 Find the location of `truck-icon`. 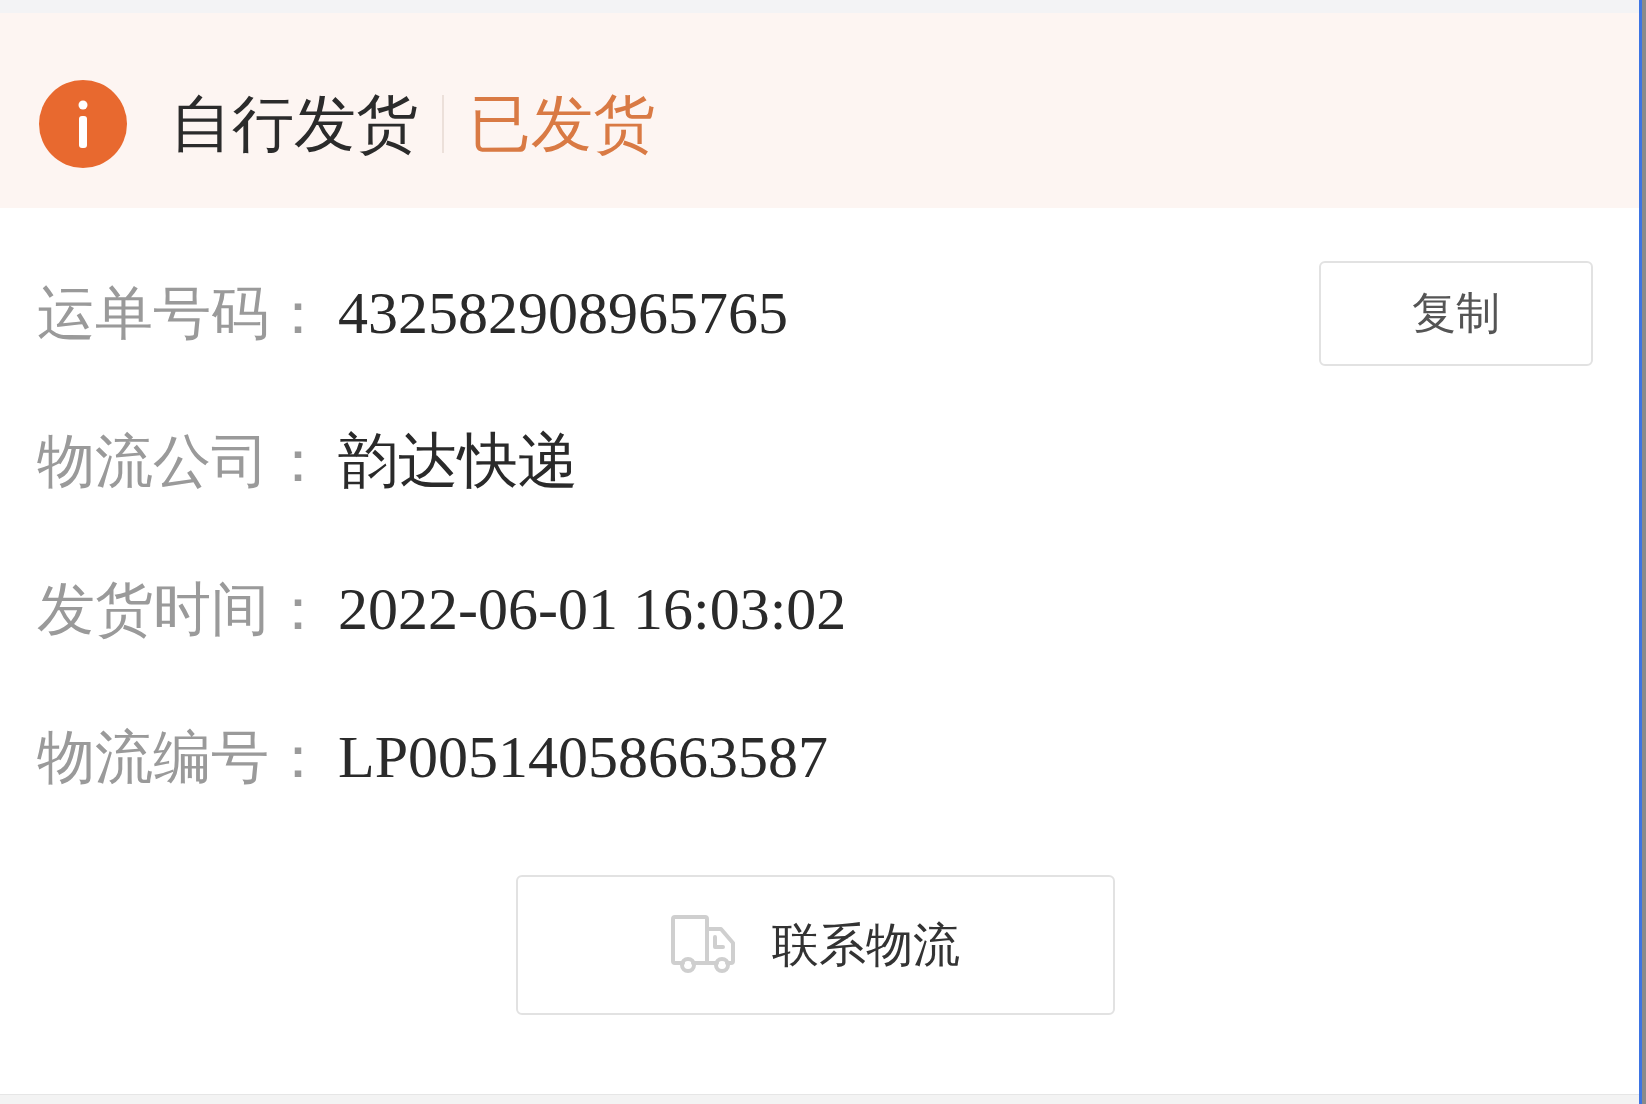

truck-icon is located at coordinates (702, 945).